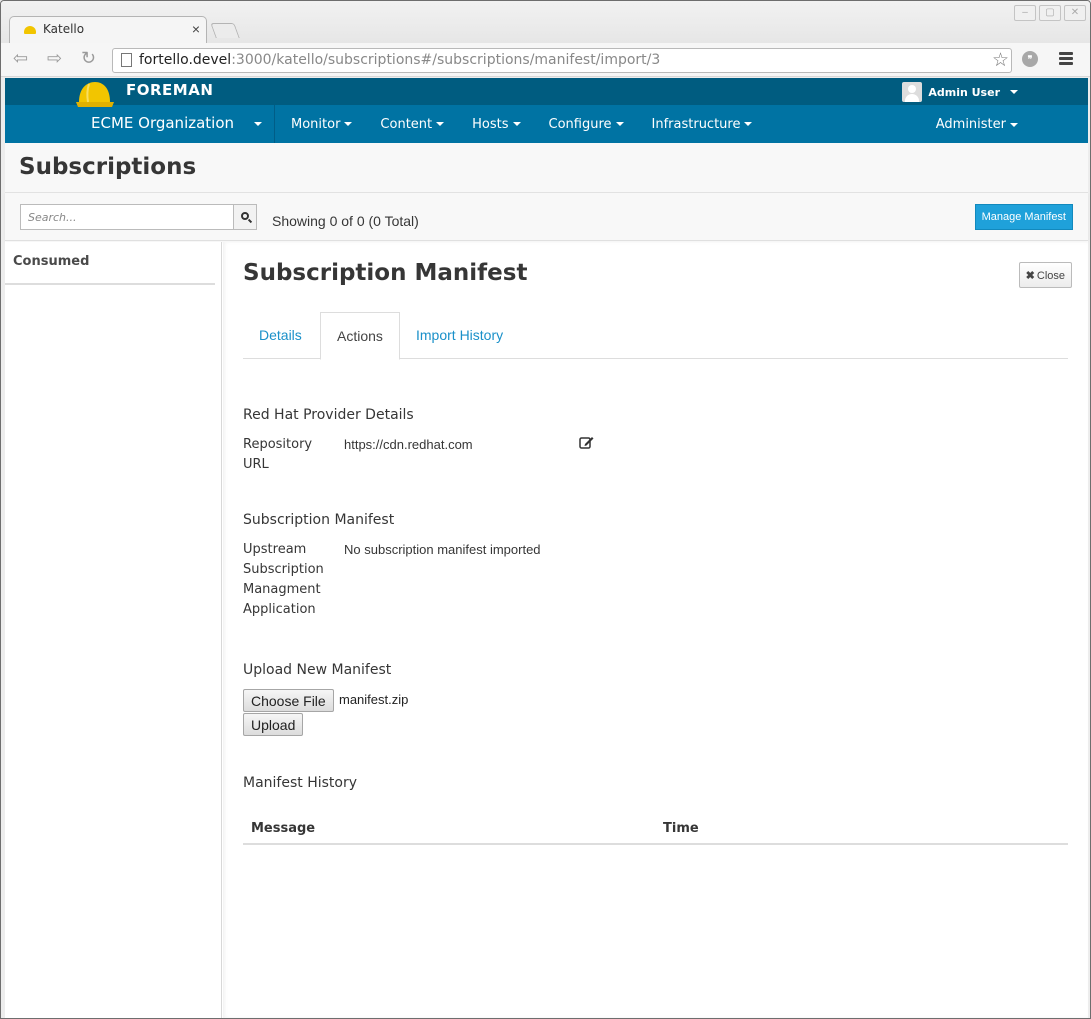 The image size is (1091, 1019). I want to click on maximize-button: ▢, so click(1050, 13).